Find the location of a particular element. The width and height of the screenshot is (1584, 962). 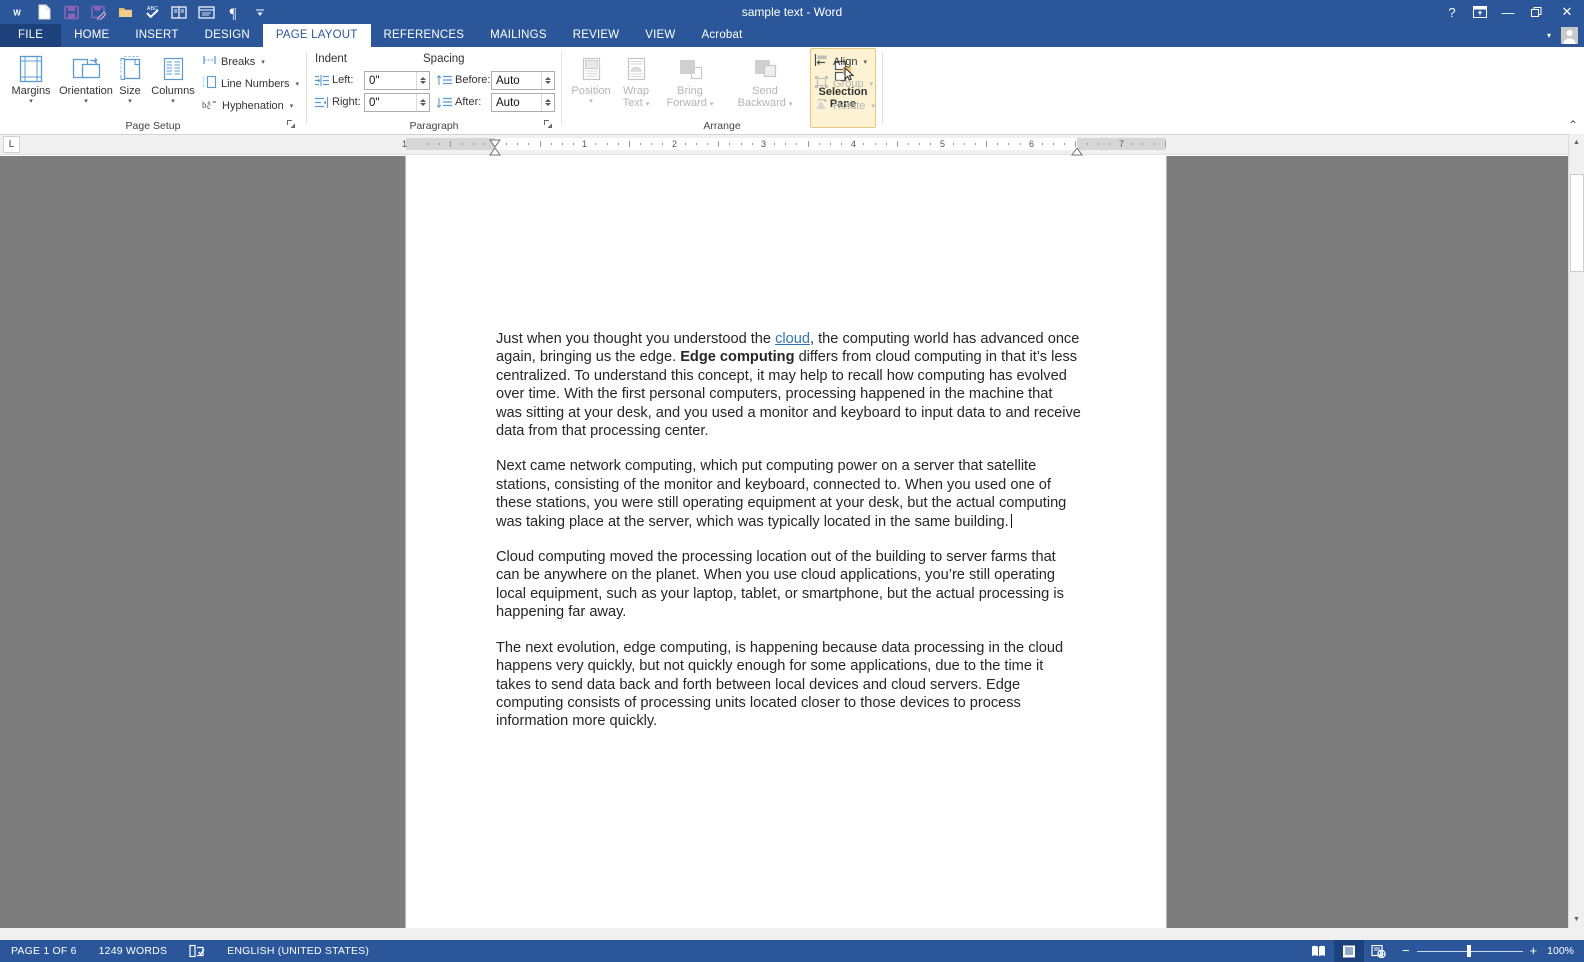

zoom-slider-knob is located at coordinates (1468, 951).